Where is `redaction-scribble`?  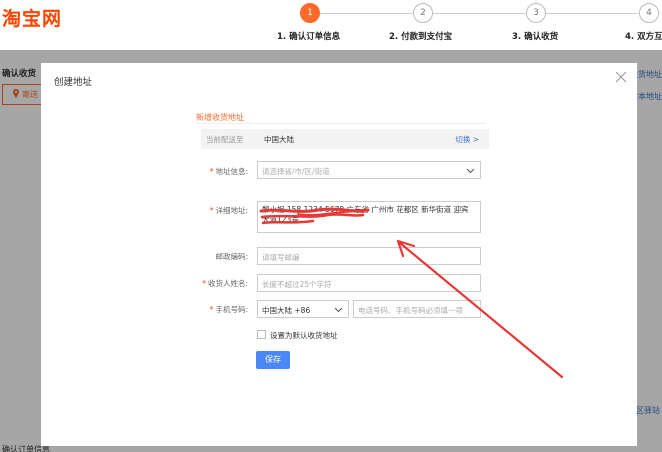
redaction-scribble is located at coordinates (314, 216).